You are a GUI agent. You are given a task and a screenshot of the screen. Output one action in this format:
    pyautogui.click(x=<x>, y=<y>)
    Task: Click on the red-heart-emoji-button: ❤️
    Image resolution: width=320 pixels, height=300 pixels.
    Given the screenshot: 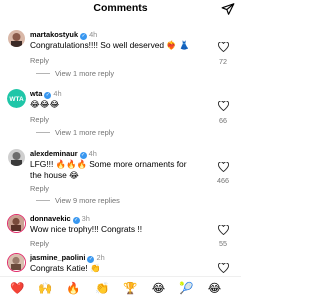 What is the action you would take?
    pyautogui.click(x=17, y=289)
    